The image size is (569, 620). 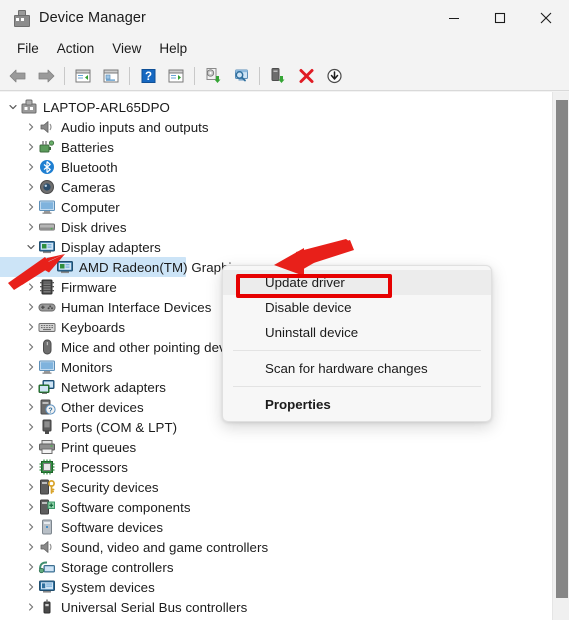 I want to click on tree-item-content: Storage controllers, so click(x=99, y=567).